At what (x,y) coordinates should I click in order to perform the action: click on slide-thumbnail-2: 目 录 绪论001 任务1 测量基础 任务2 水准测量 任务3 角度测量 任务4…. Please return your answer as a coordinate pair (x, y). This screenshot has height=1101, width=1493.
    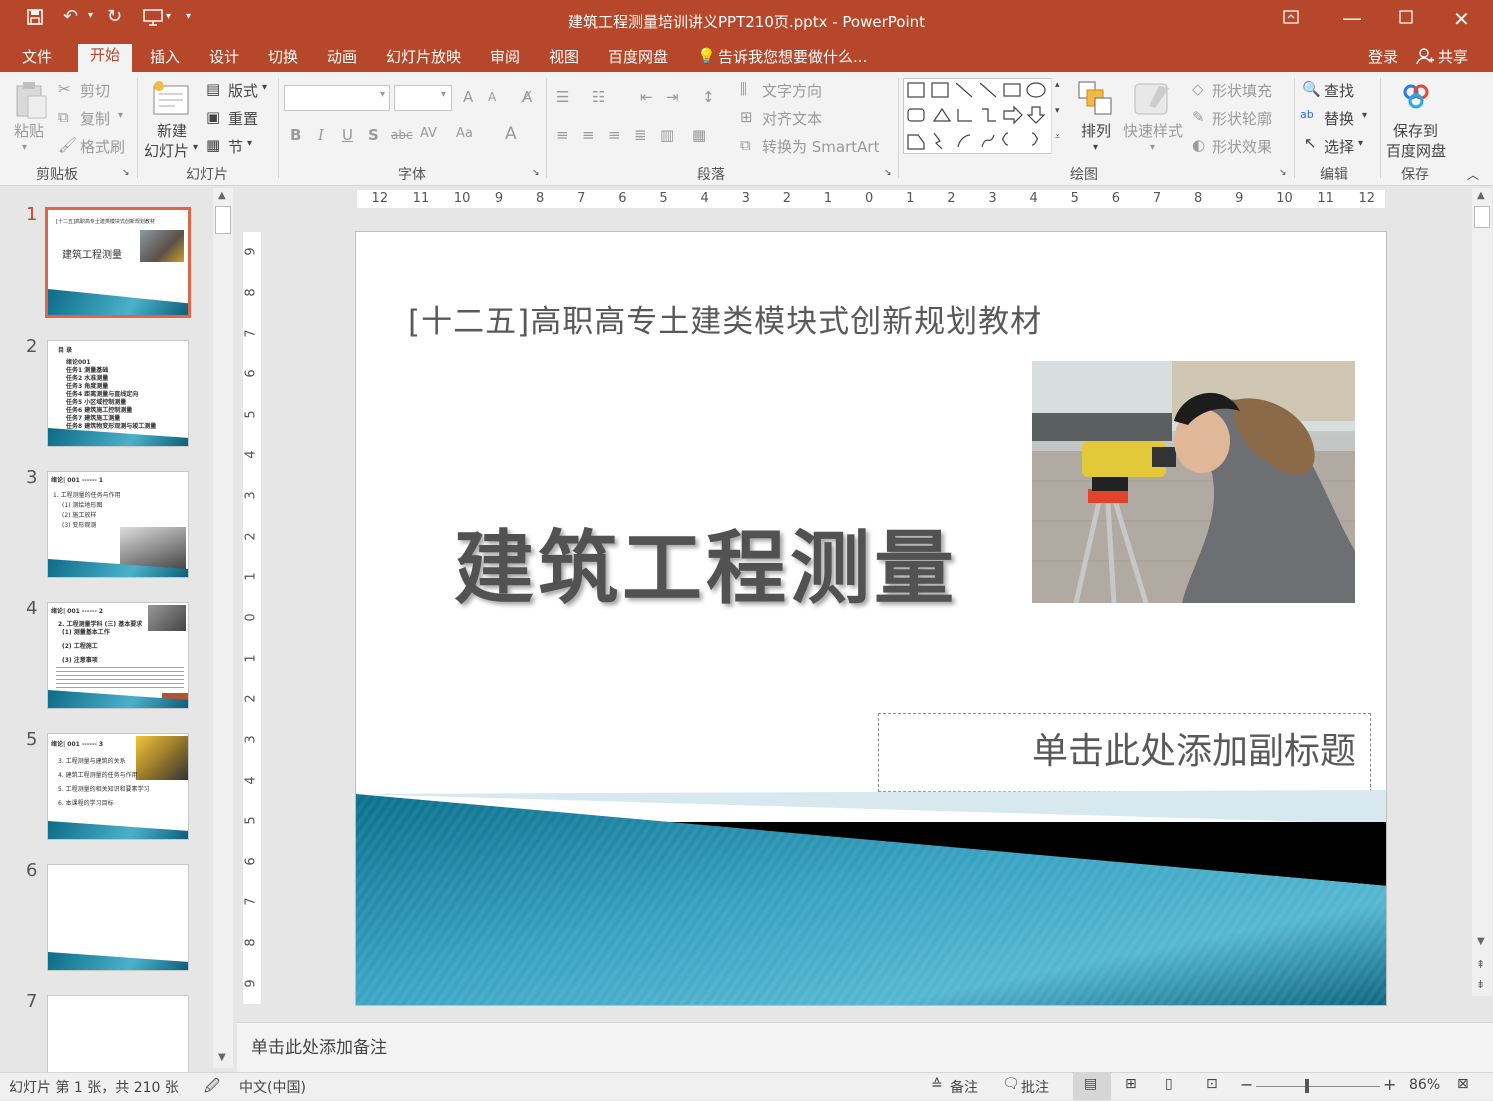
    Looking at the image, I should click on (118, 393).